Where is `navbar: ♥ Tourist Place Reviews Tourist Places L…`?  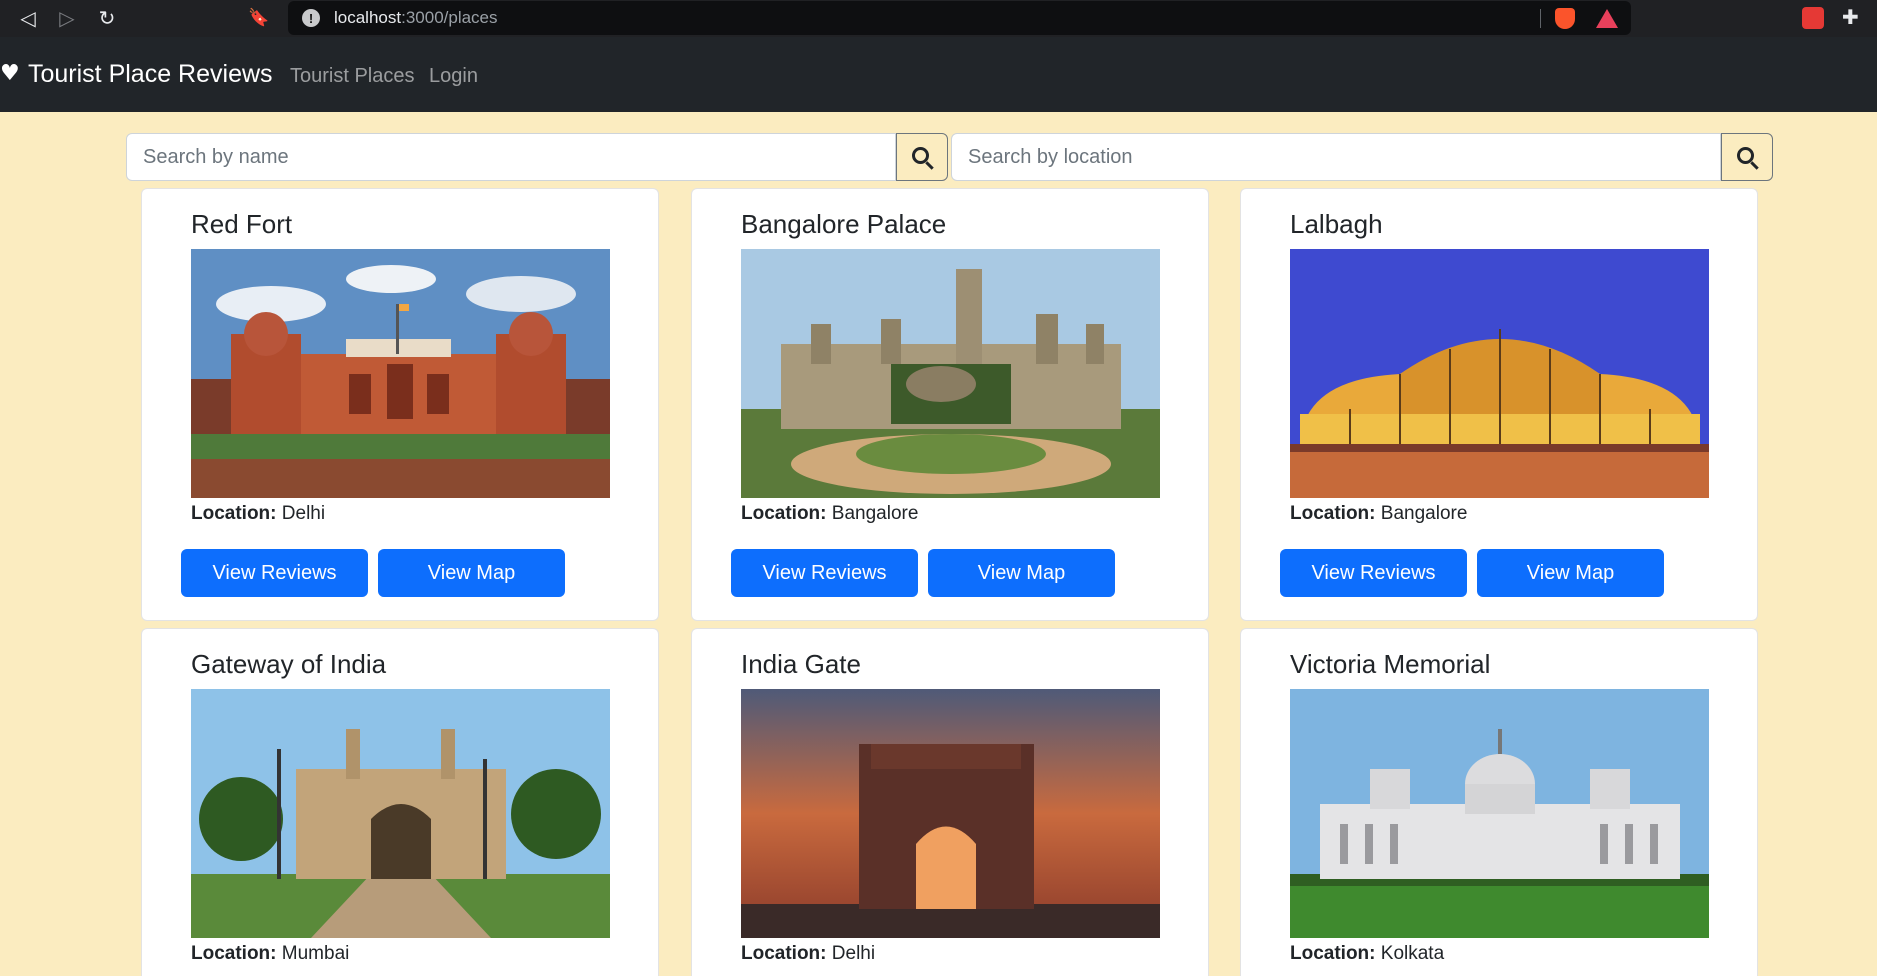 navbar: ♥ Tourist Place Reviews Tourist Places L… is located at coordinates (938, 74).